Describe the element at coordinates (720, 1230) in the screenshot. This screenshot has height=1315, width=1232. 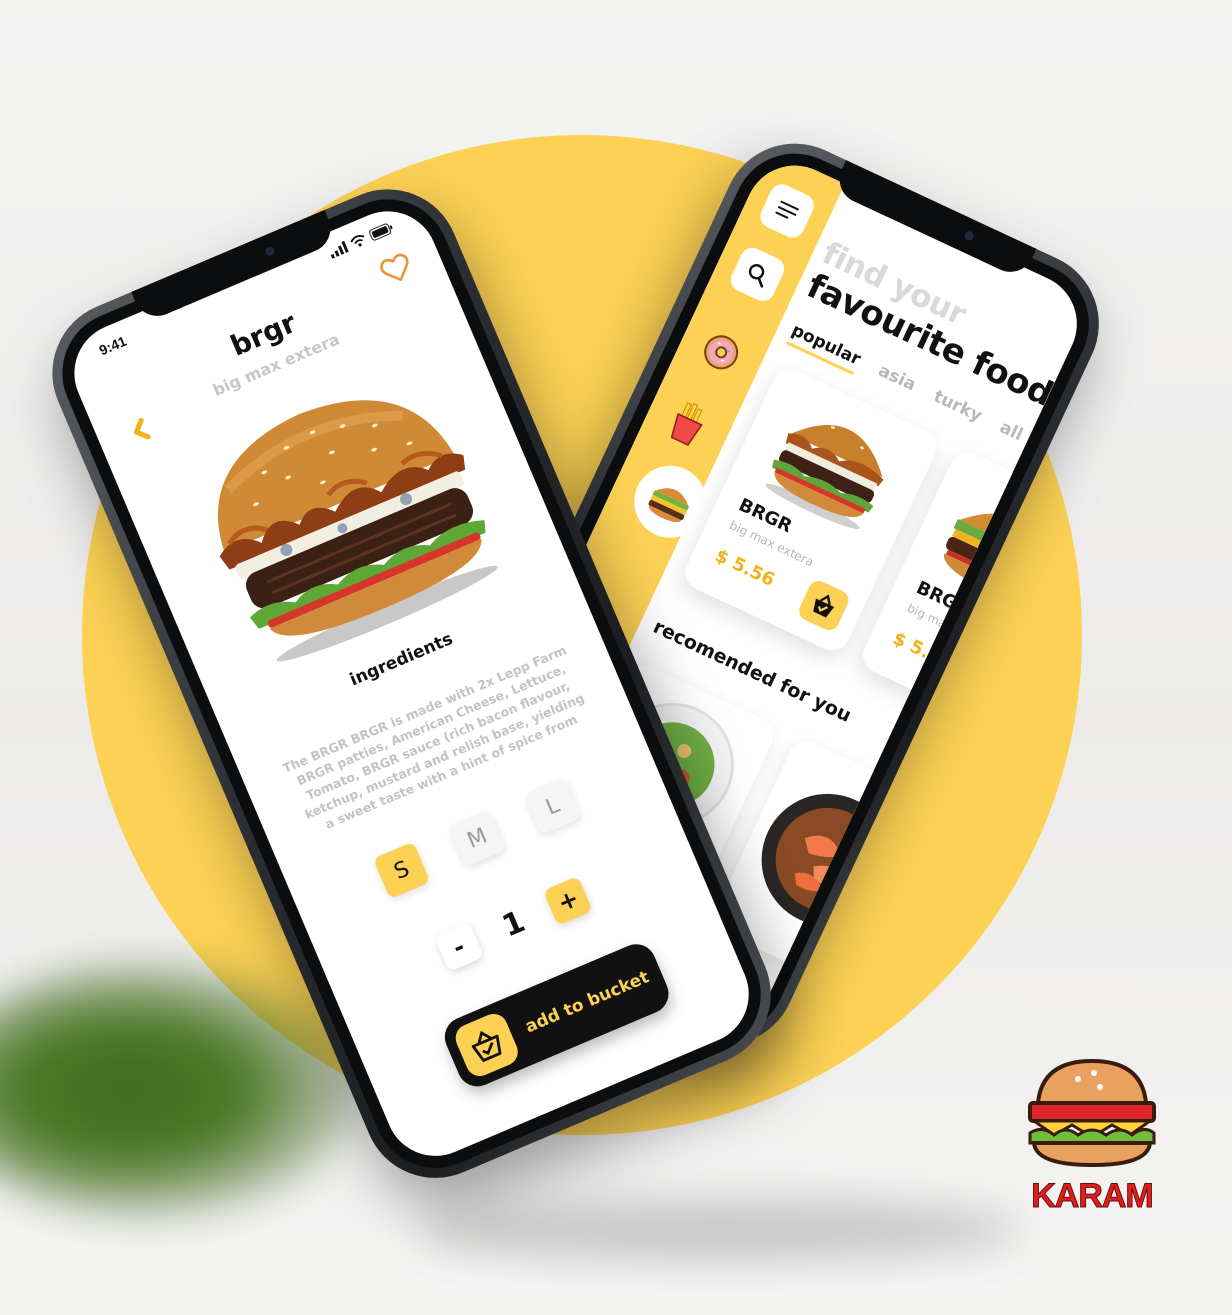
I see `phone-shadow` at that location.